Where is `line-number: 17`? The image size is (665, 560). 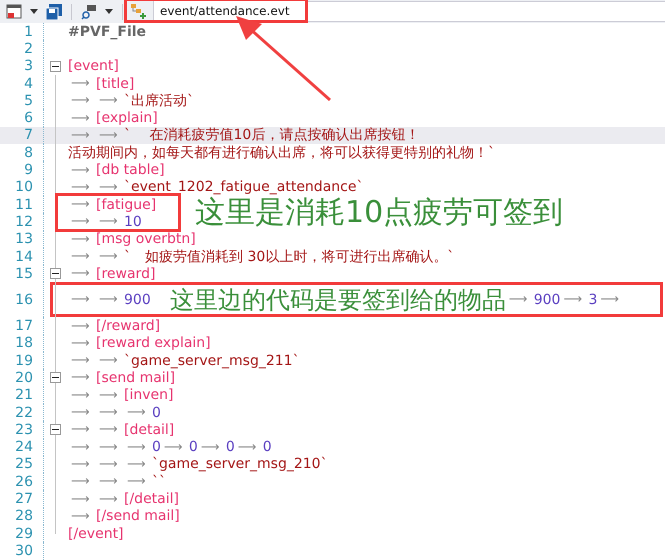 line-number: 17 is located at coordinates (23, 326).